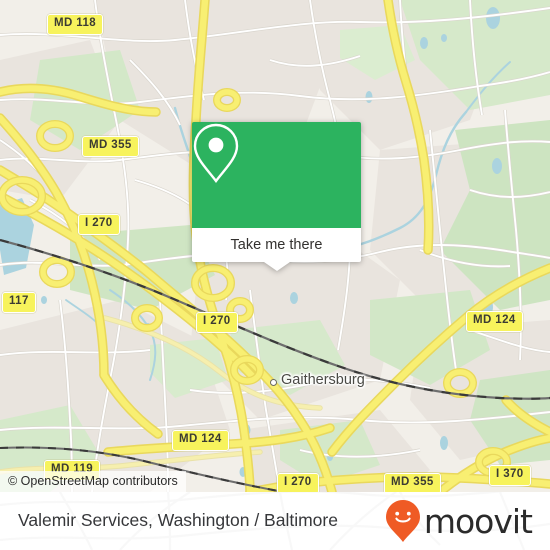 The image size is (550, 550). I want to click on moovit-logo: moovit, so click(458, 521).